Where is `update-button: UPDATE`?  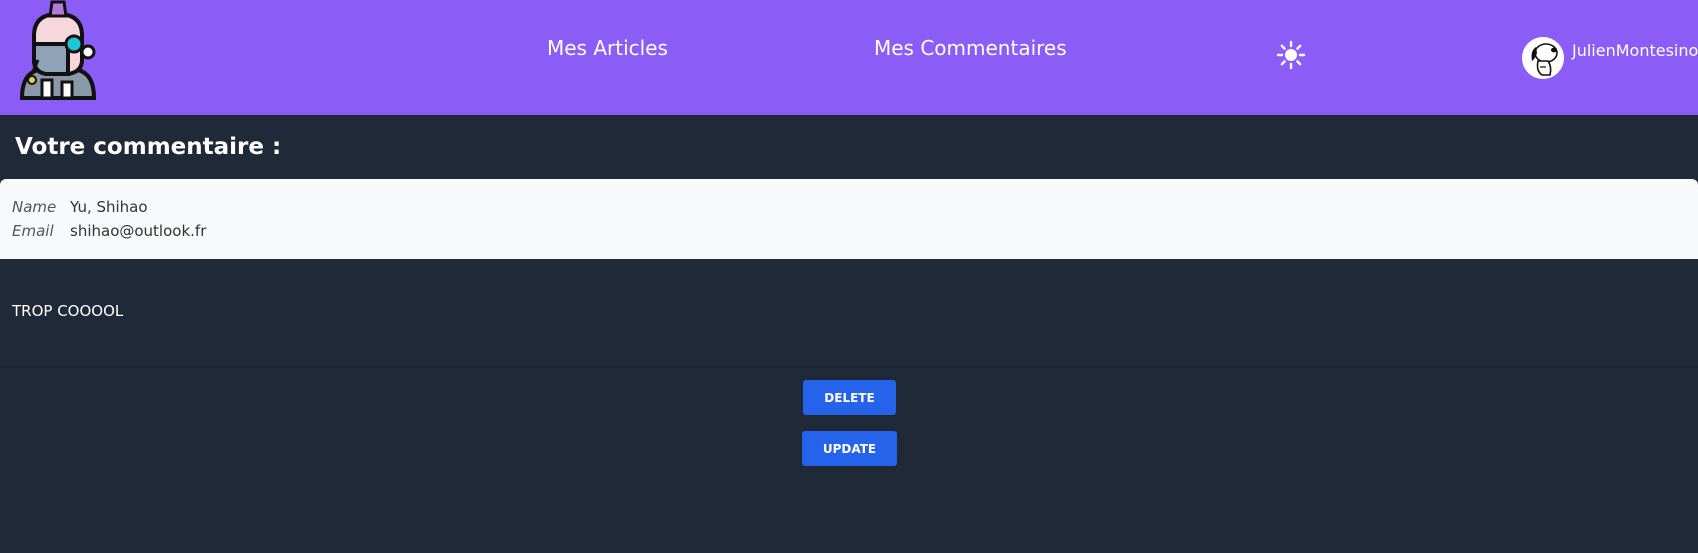 update-button: UPDATE is located at coordinates (849, 448).